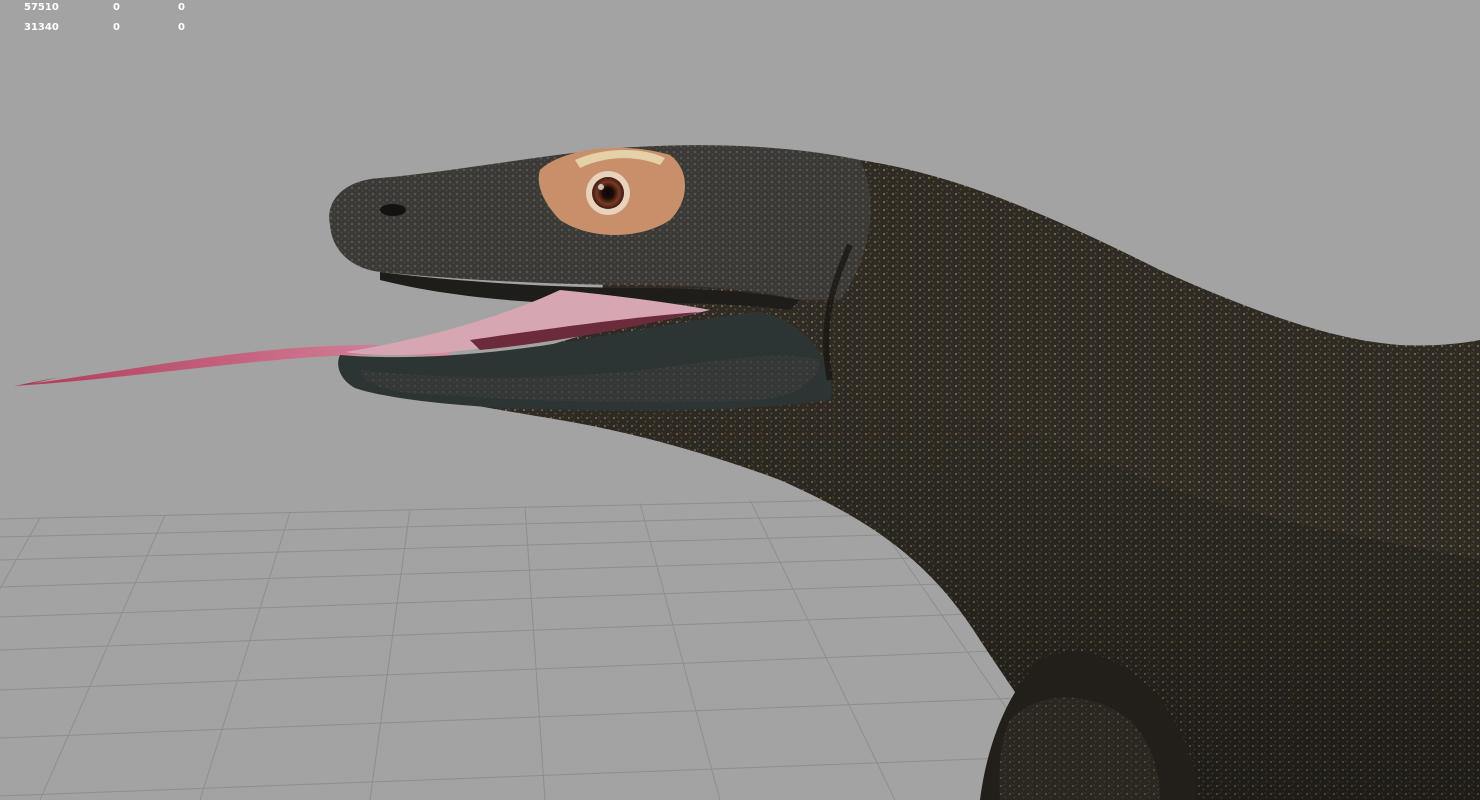 The image size is (1480, 800). What do you see at coordinates (41, 27) in the screenshot?
I see `stats-value: 31340` at bounding box center [41, 27].